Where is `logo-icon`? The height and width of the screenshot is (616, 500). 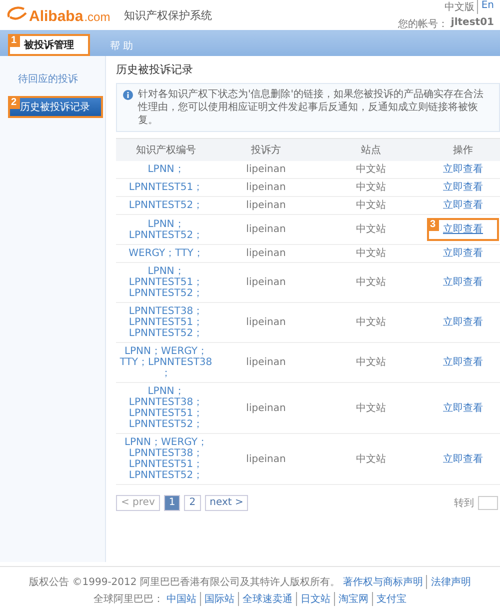
logo-icon is located at coordinates (17, 13).